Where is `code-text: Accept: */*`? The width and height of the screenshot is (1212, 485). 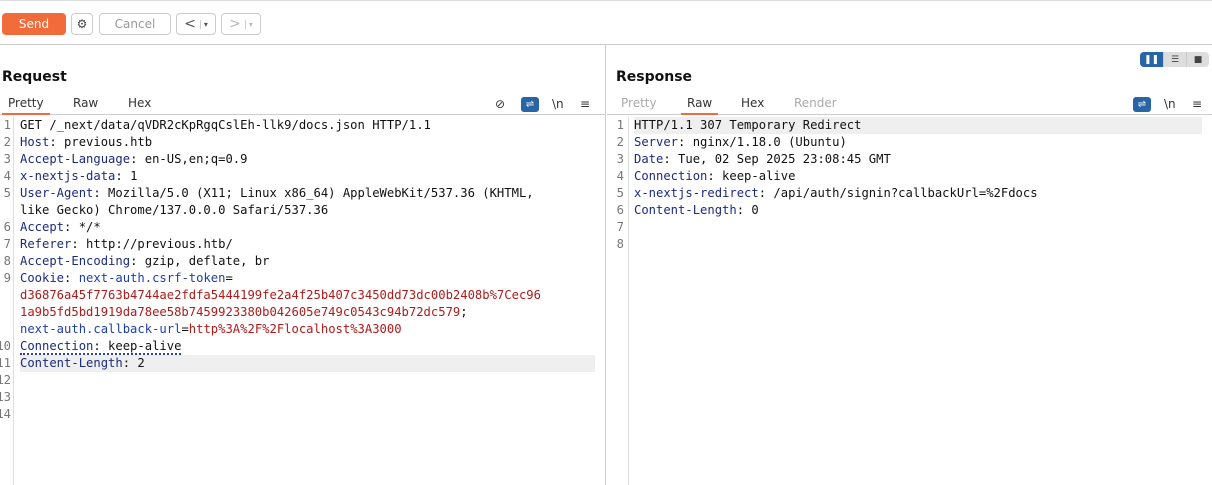
code-text: Accept: */* is located at coordinates (307, 227).